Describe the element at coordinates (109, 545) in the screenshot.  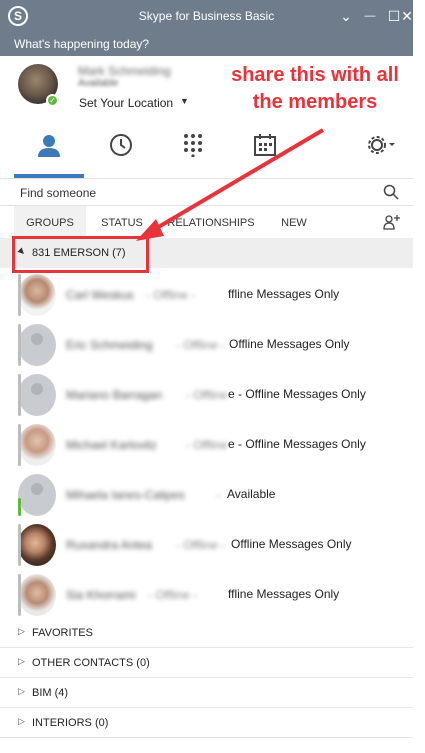
I see `contact-name: Ruxandra Antea` at that location.